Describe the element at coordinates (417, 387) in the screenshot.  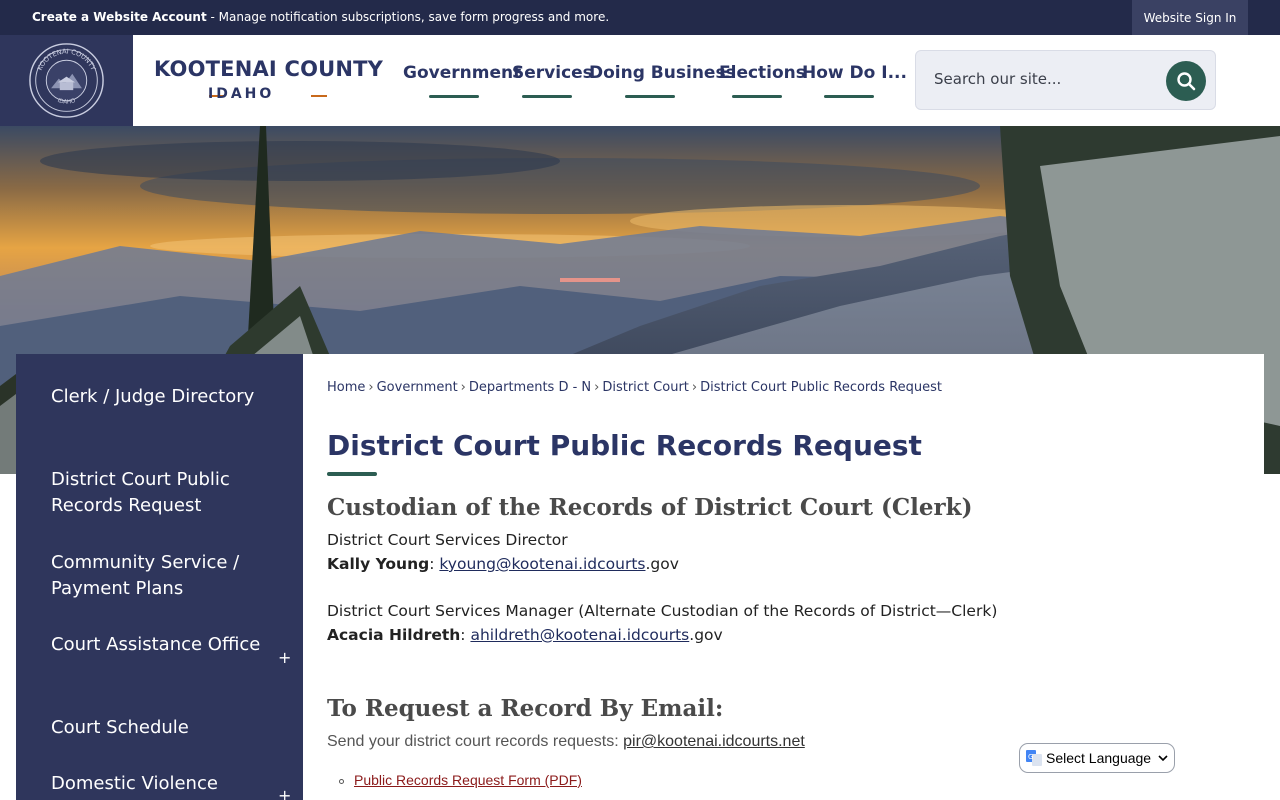
I see `breadcrumb-government: Government` at that location.